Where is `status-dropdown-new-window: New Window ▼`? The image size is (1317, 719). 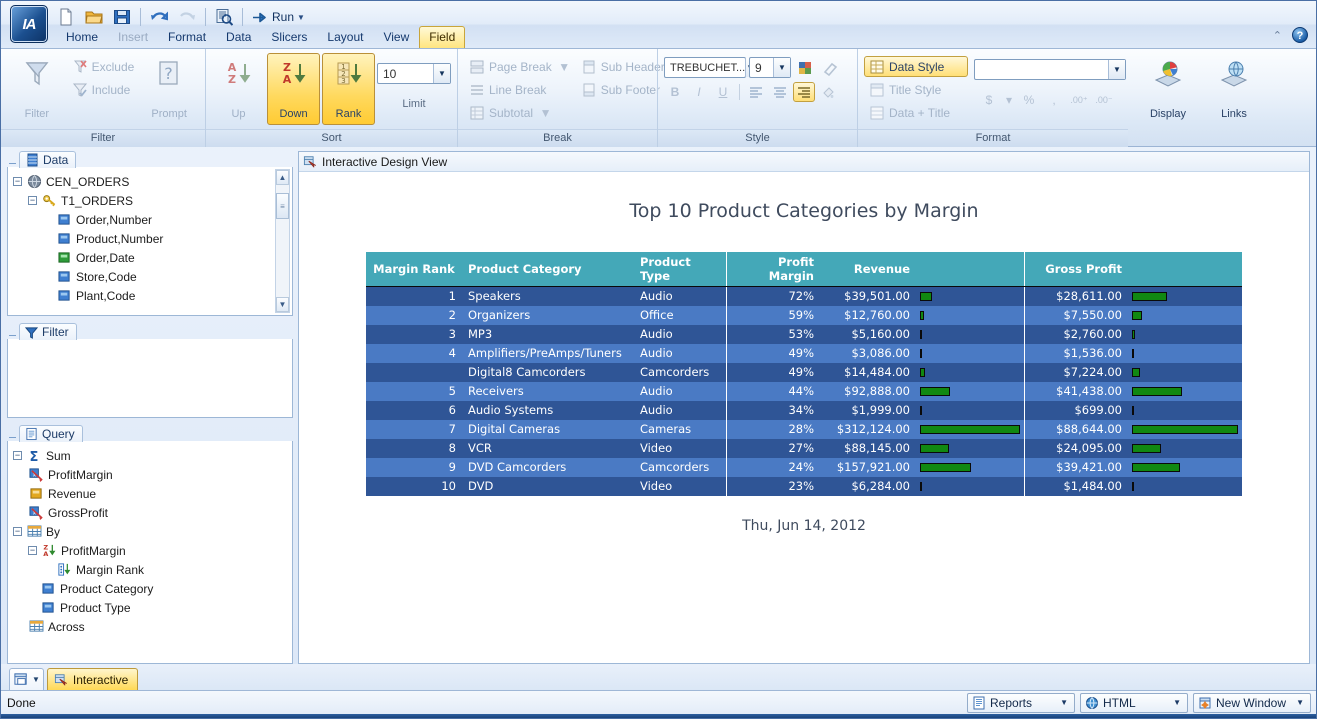 status-dropdown-new-window: New Window ▼ is located at coordinates (1252, 702).